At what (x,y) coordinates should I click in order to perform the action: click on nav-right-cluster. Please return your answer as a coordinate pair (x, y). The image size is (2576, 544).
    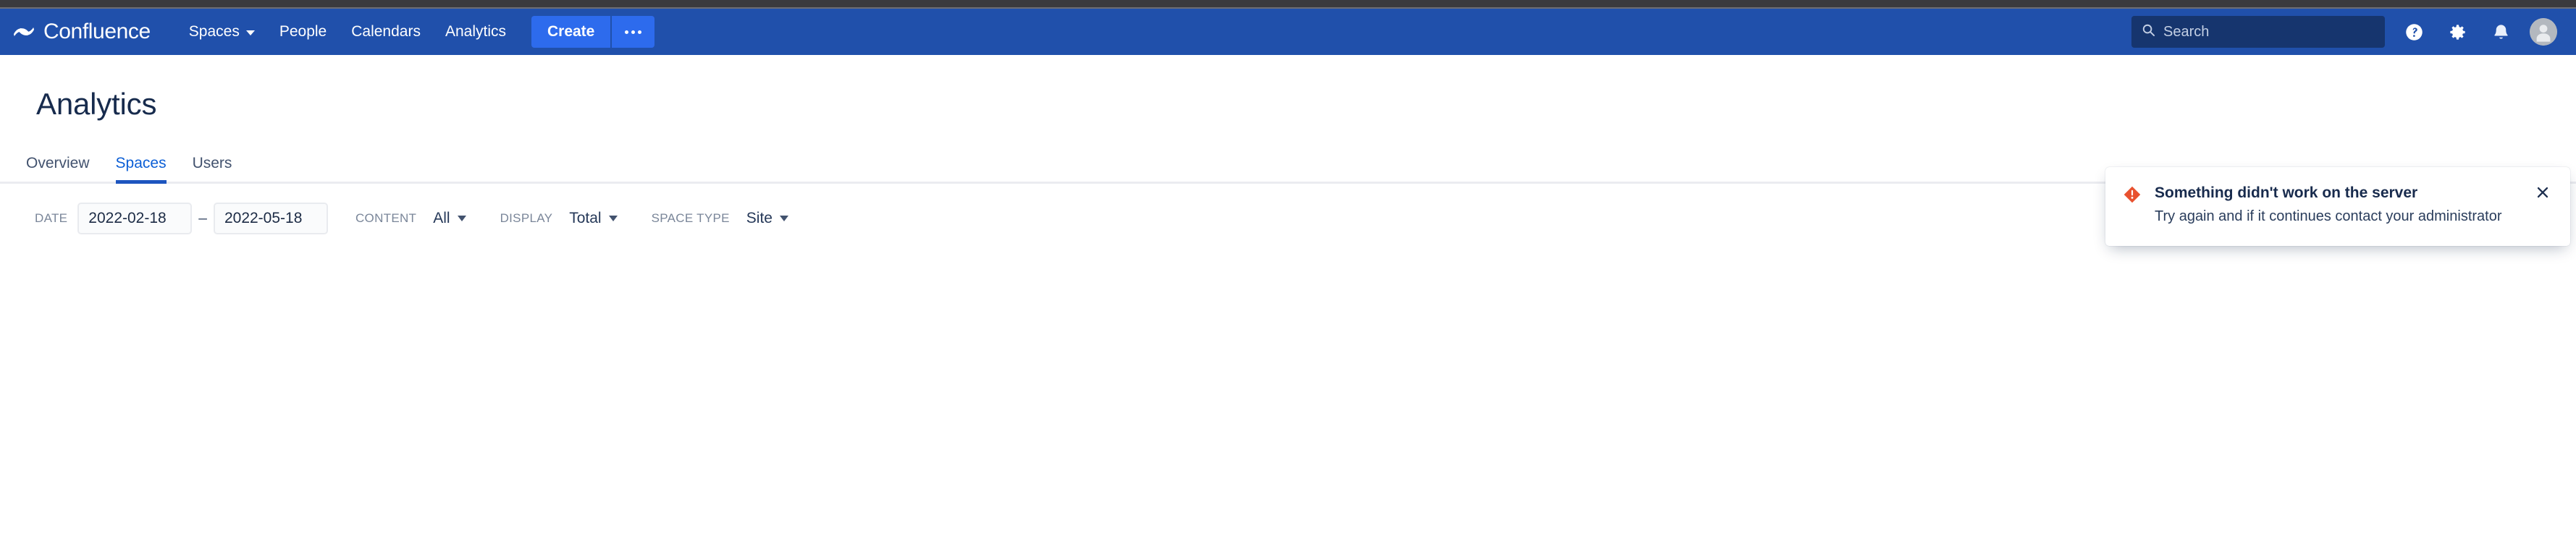
    Looking at the image, I should click on (2344, 32).